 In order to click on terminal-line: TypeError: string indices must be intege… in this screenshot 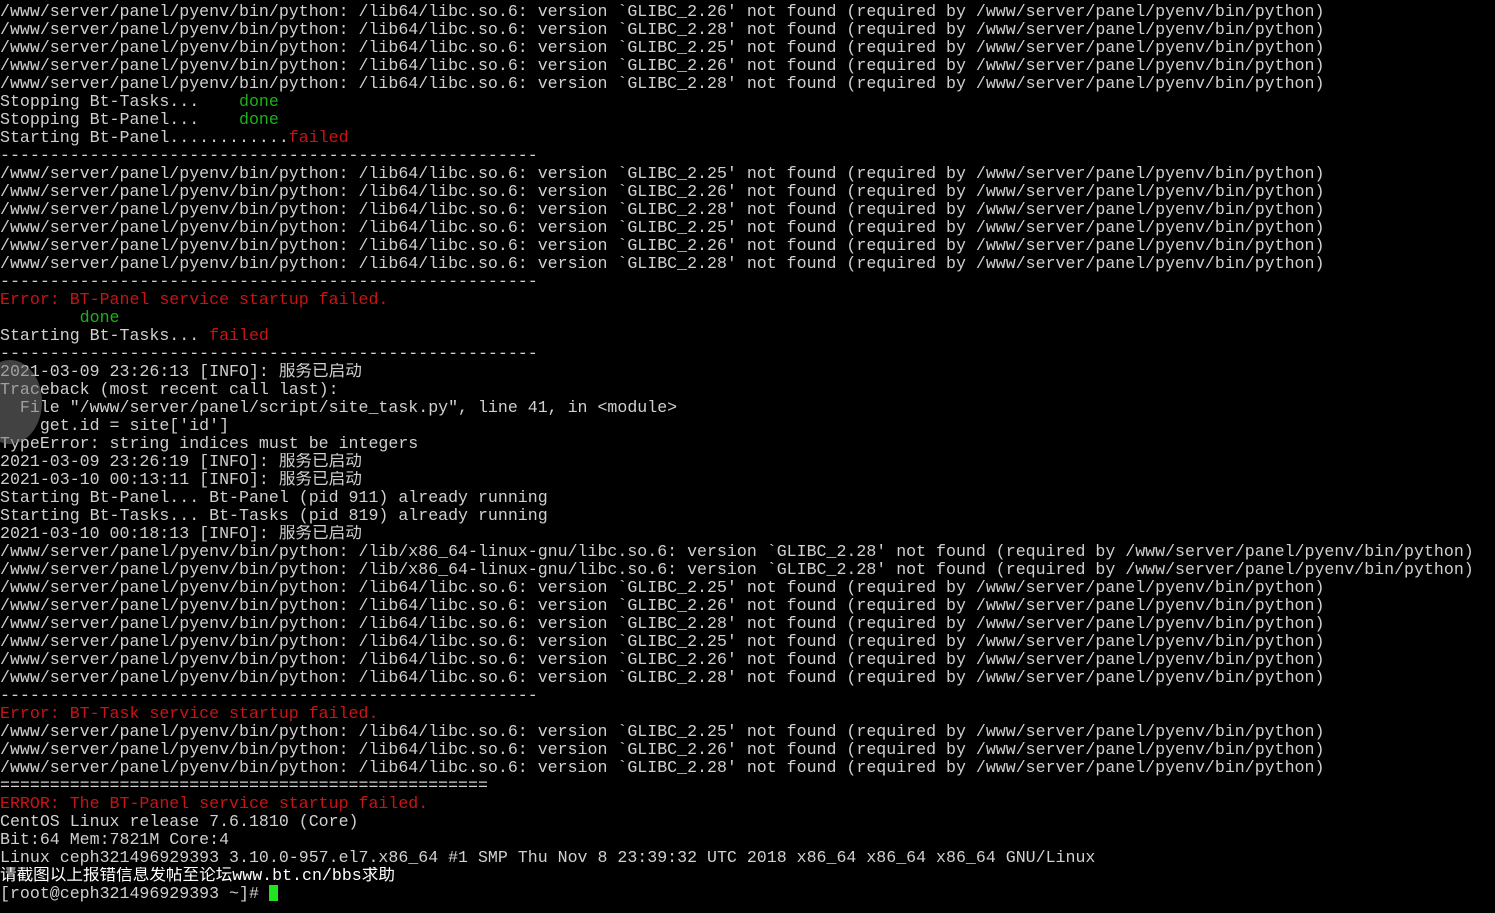, I will do `click(747, 444)`.